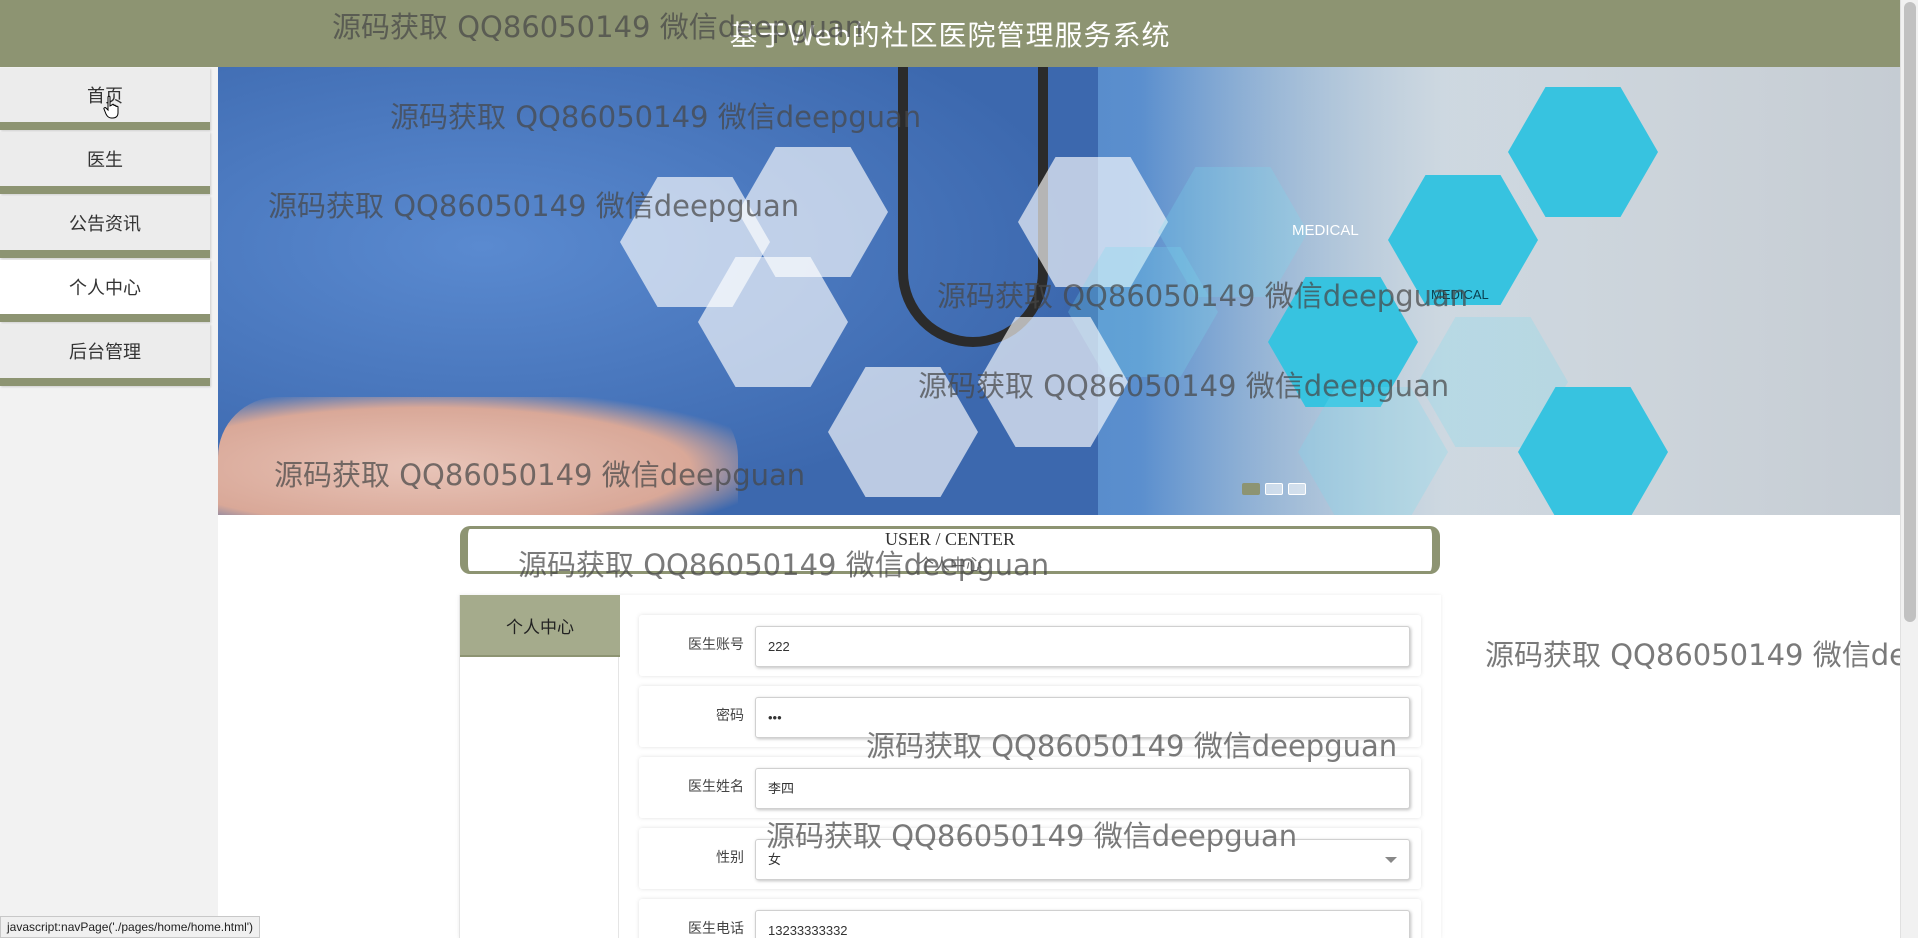  Describe the element at coordinates (1082, 717) in the screenshot. I see `password-input: •••` at that location.